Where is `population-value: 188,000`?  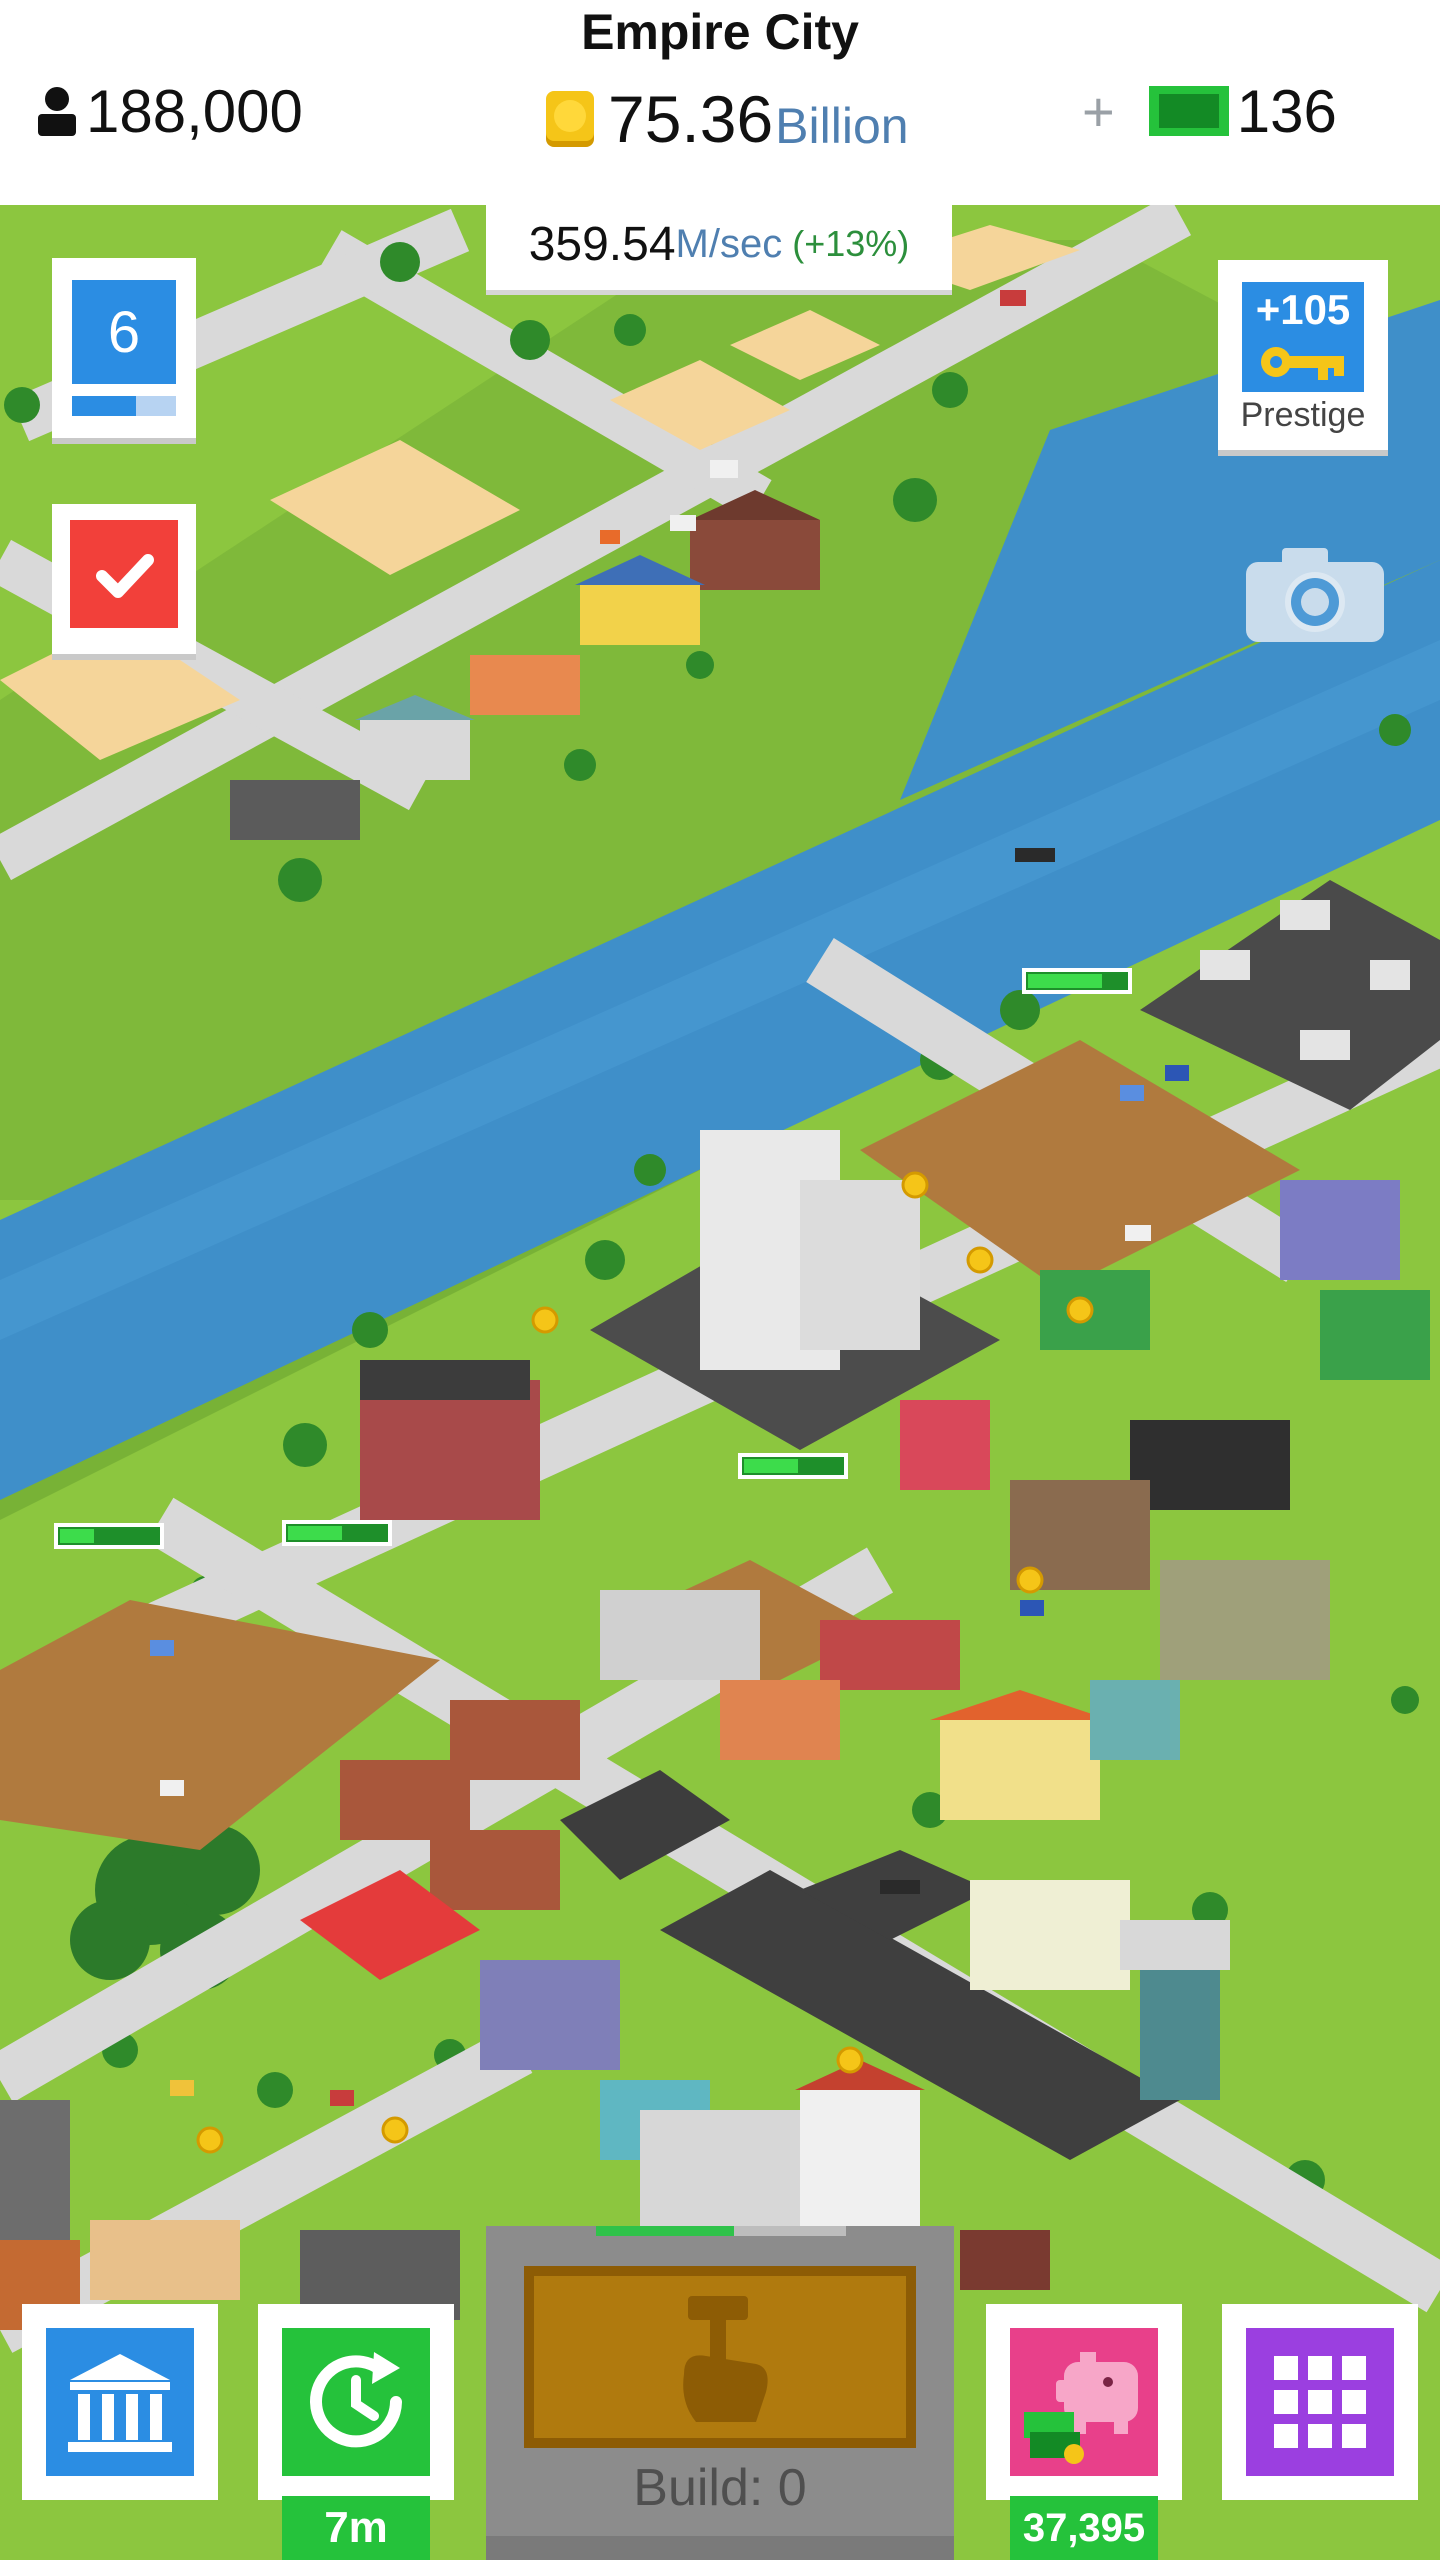
population-value: 188,000 is located at coordinates (194, 111).